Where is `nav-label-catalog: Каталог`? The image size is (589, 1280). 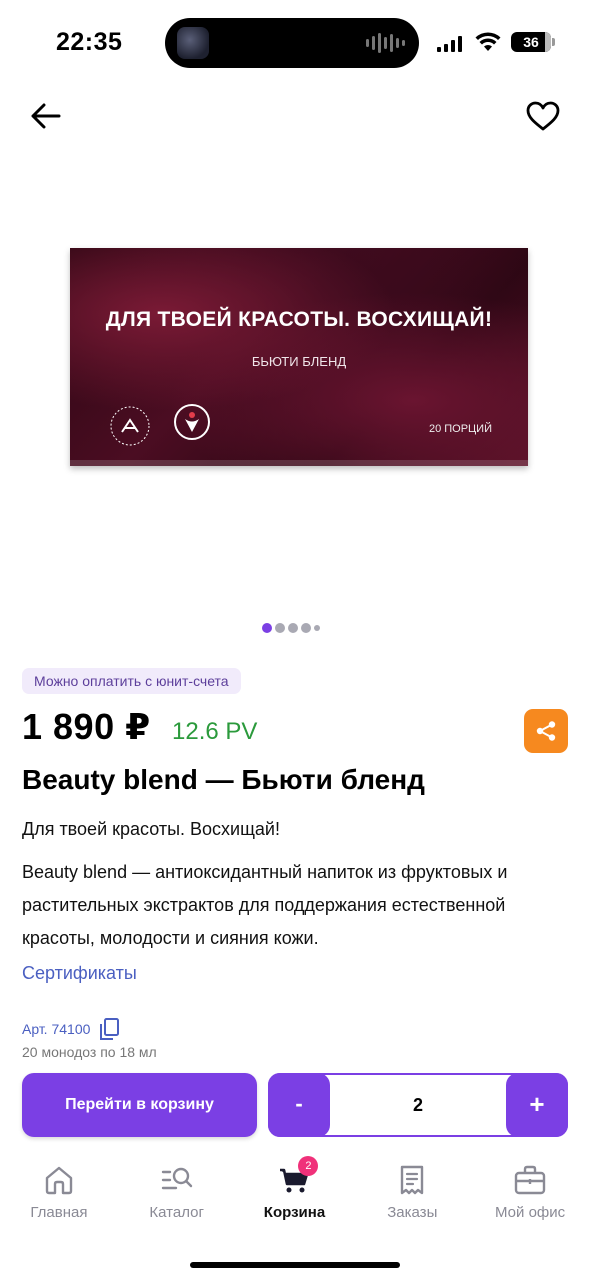
nav-label-catalog: Каталог is located at coordinates (176, 1212).